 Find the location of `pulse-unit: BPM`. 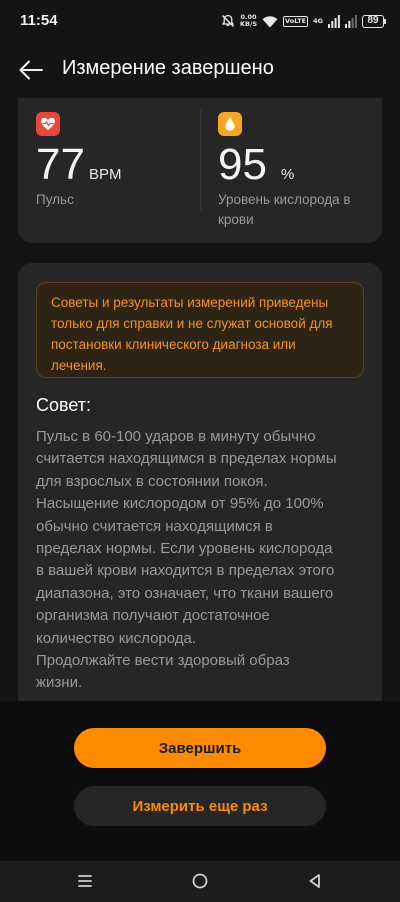

pulse-unit: BPM is located at coordinates (105, 174).